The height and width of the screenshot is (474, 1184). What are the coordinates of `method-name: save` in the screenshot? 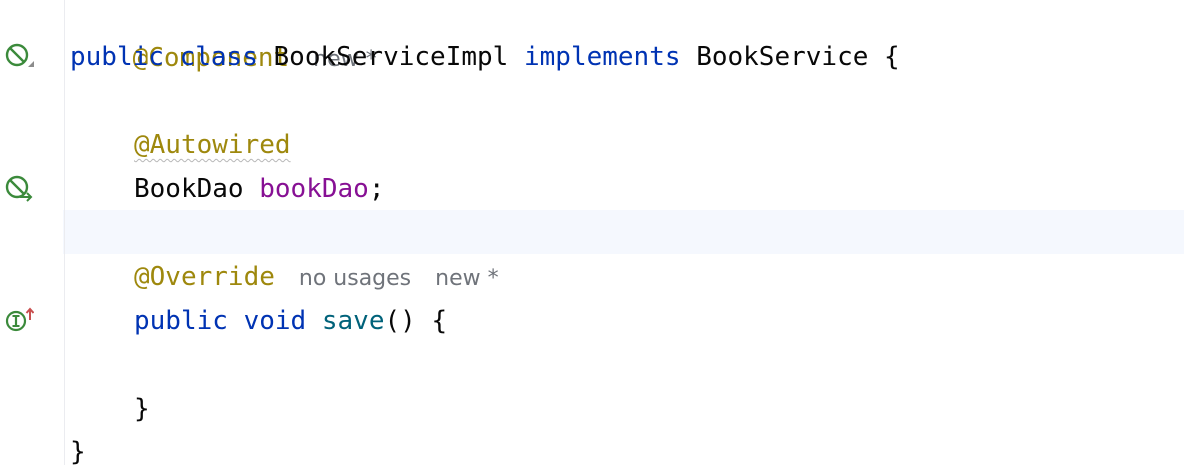 It's located at (353, 321).